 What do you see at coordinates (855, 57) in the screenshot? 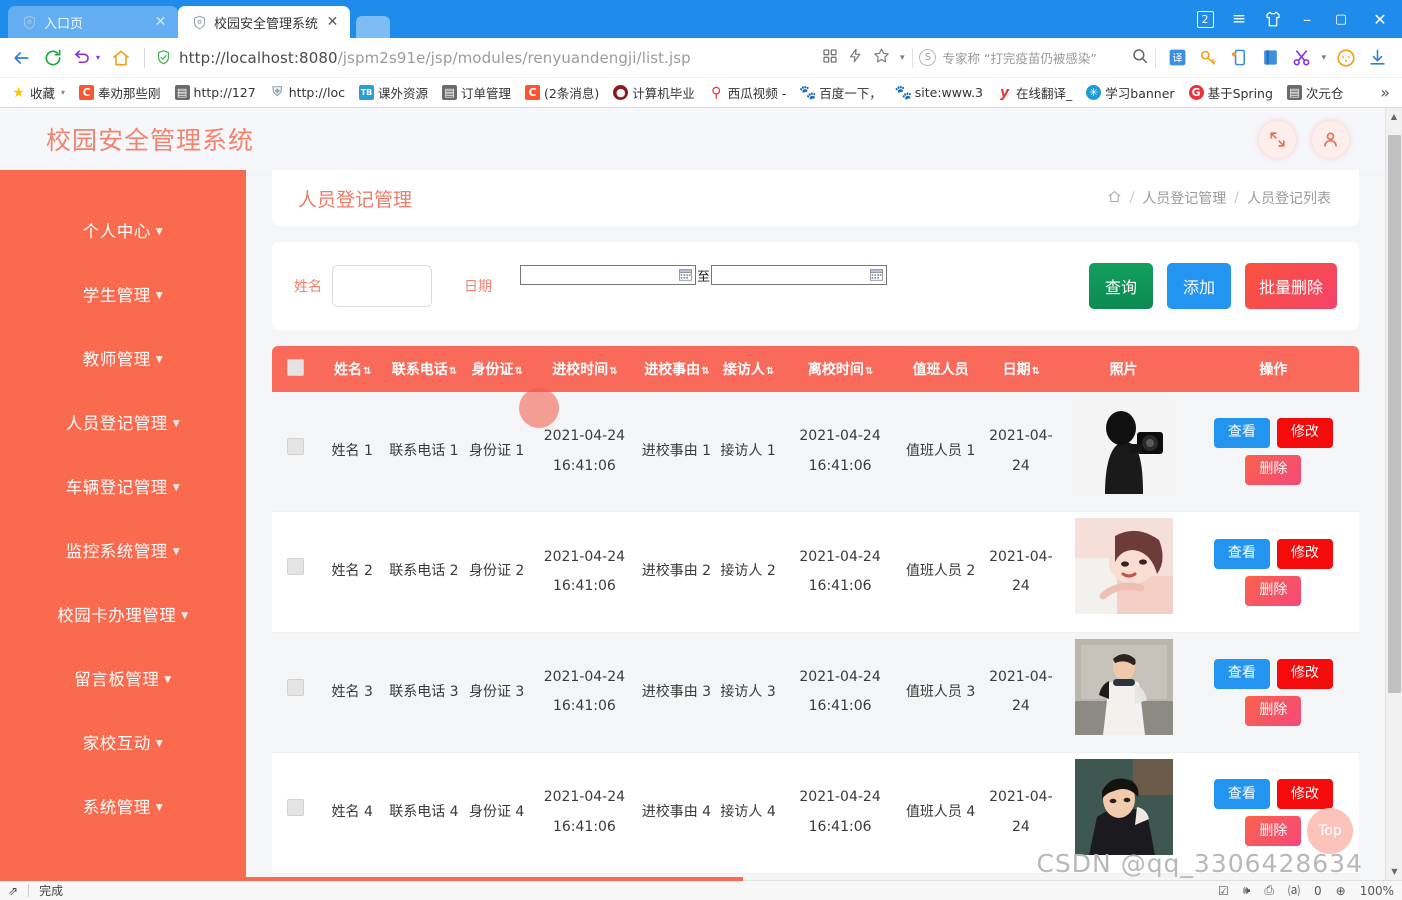
I see `lightning-icon` at bounding box center [855, 57].